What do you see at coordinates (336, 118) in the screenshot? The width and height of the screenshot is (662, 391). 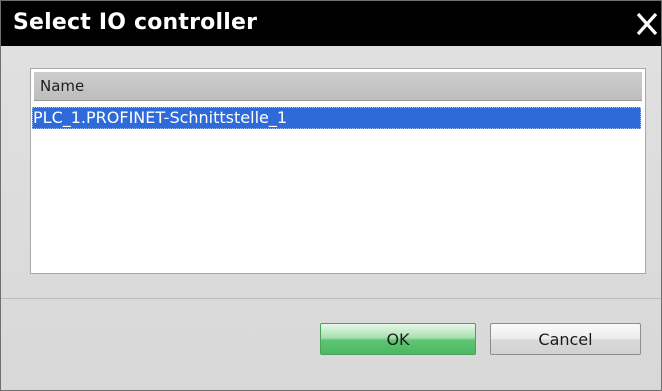 I see `list-item: PLC_1.PROFINET-Schnittstelle_1` at bounding box center [336, 118].